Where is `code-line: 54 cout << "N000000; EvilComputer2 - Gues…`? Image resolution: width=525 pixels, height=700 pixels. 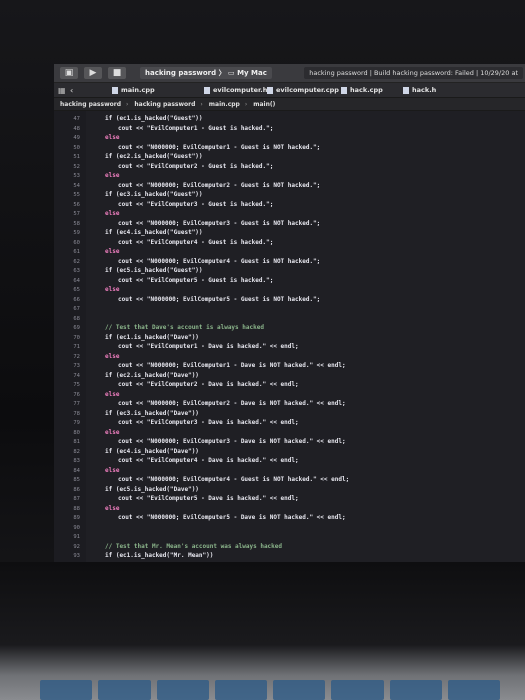 code-line: 54 cout << "N000000; EvilComputer2 - Gues… is located at coordinates (289, 186).